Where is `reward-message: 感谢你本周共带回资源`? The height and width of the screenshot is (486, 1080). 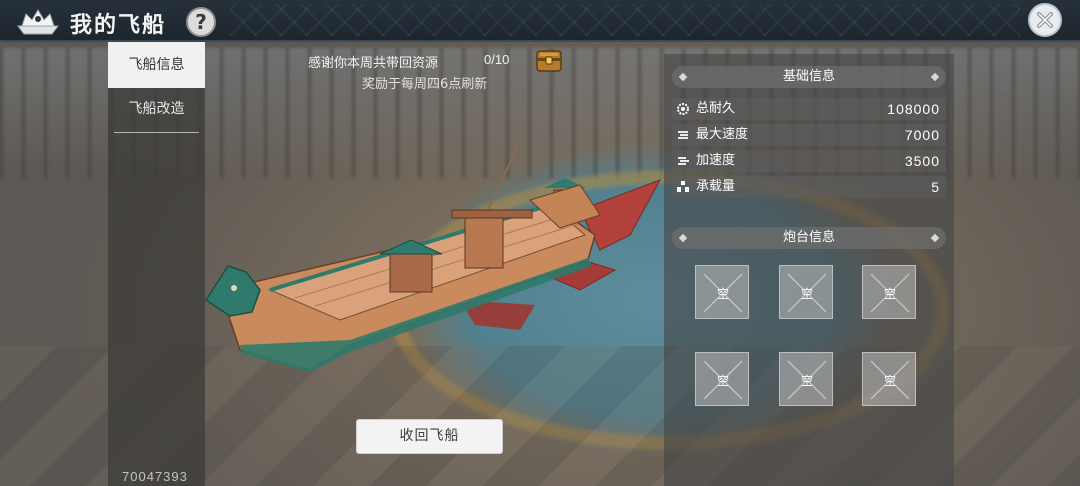 reward-message: 感谢你本周共带回资源 is located at coordinates (373, 63).